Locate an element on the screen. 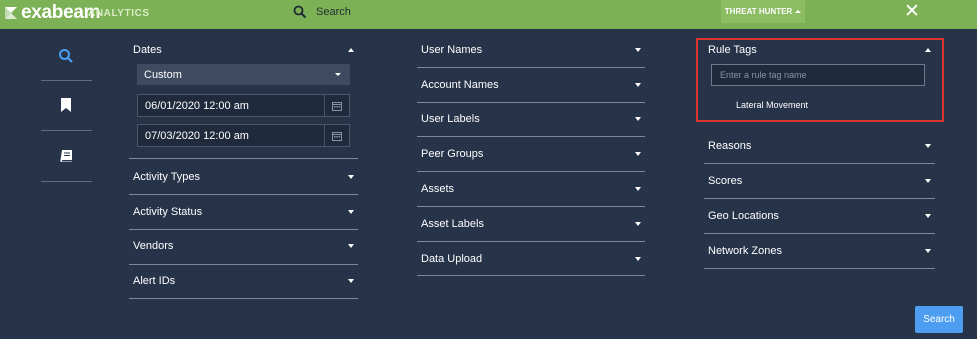 The width and height of the screenshot is (977, 339). sidebar-bookmark-icon is located at coordinates (66, 105).